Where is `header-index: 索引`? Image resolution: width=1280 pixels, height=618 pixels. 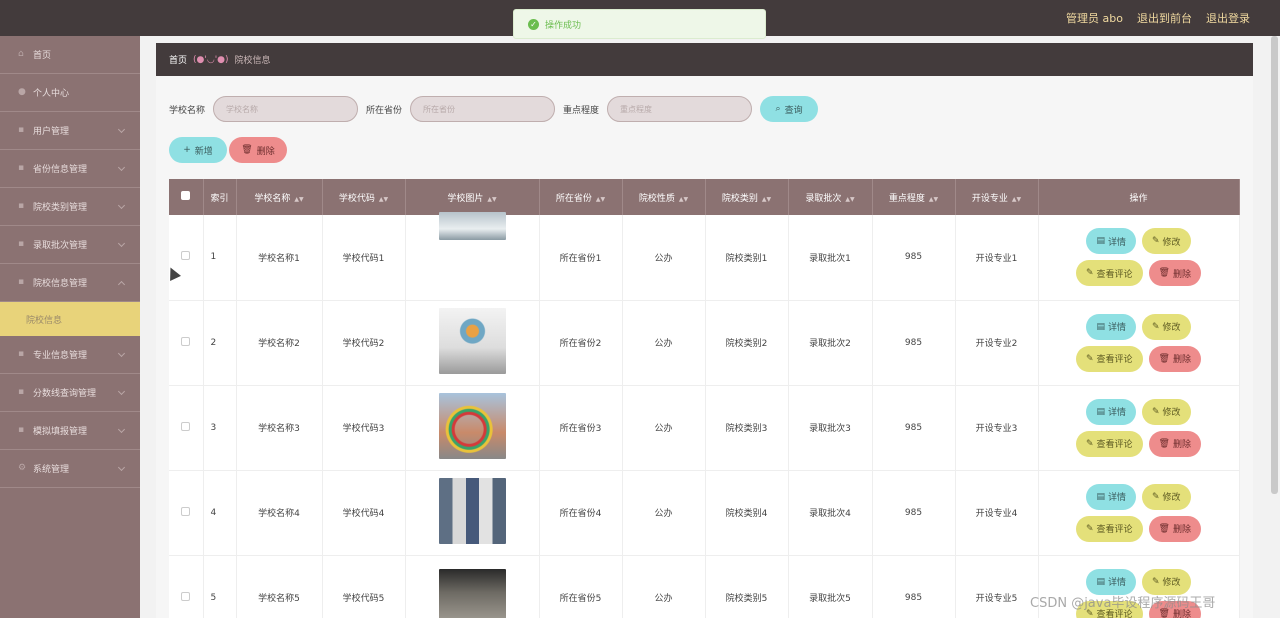 header-index: 索引 is located at coordinates (220, 197).